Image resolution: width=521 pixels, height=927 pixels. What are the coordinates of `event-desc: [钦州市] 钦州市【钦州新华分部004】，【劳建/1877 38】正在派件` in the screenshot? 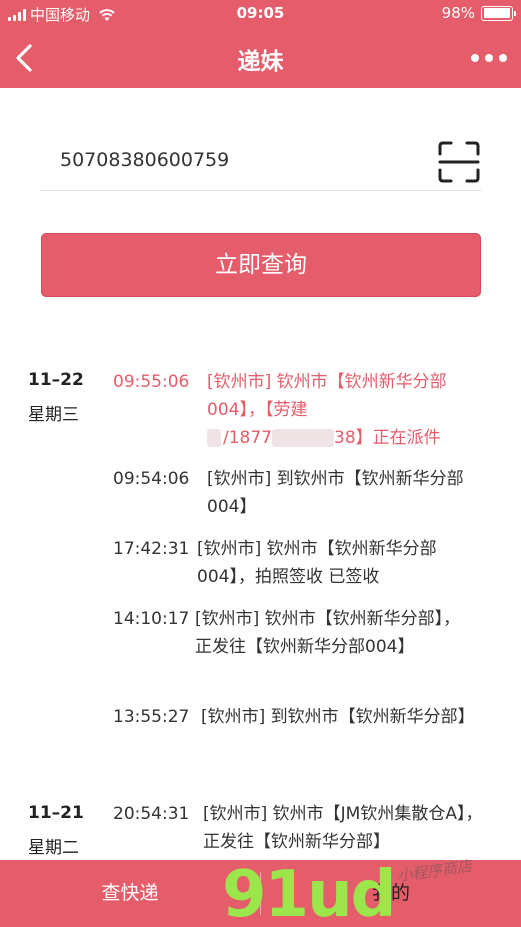 It's located at (349, 410).